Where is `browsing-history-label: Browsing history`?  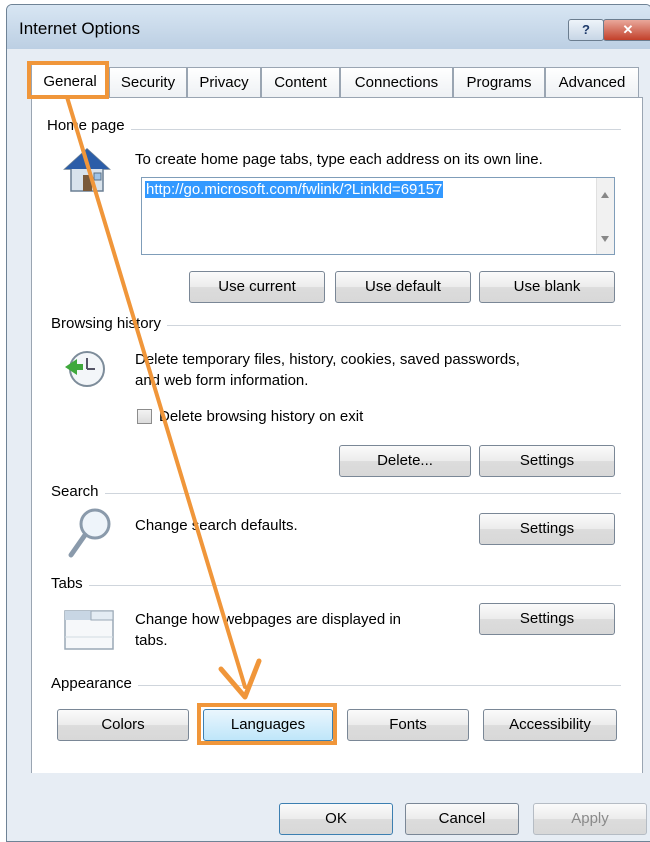
browsing-history-label: Browsing history is located at coordinates (109, 323).